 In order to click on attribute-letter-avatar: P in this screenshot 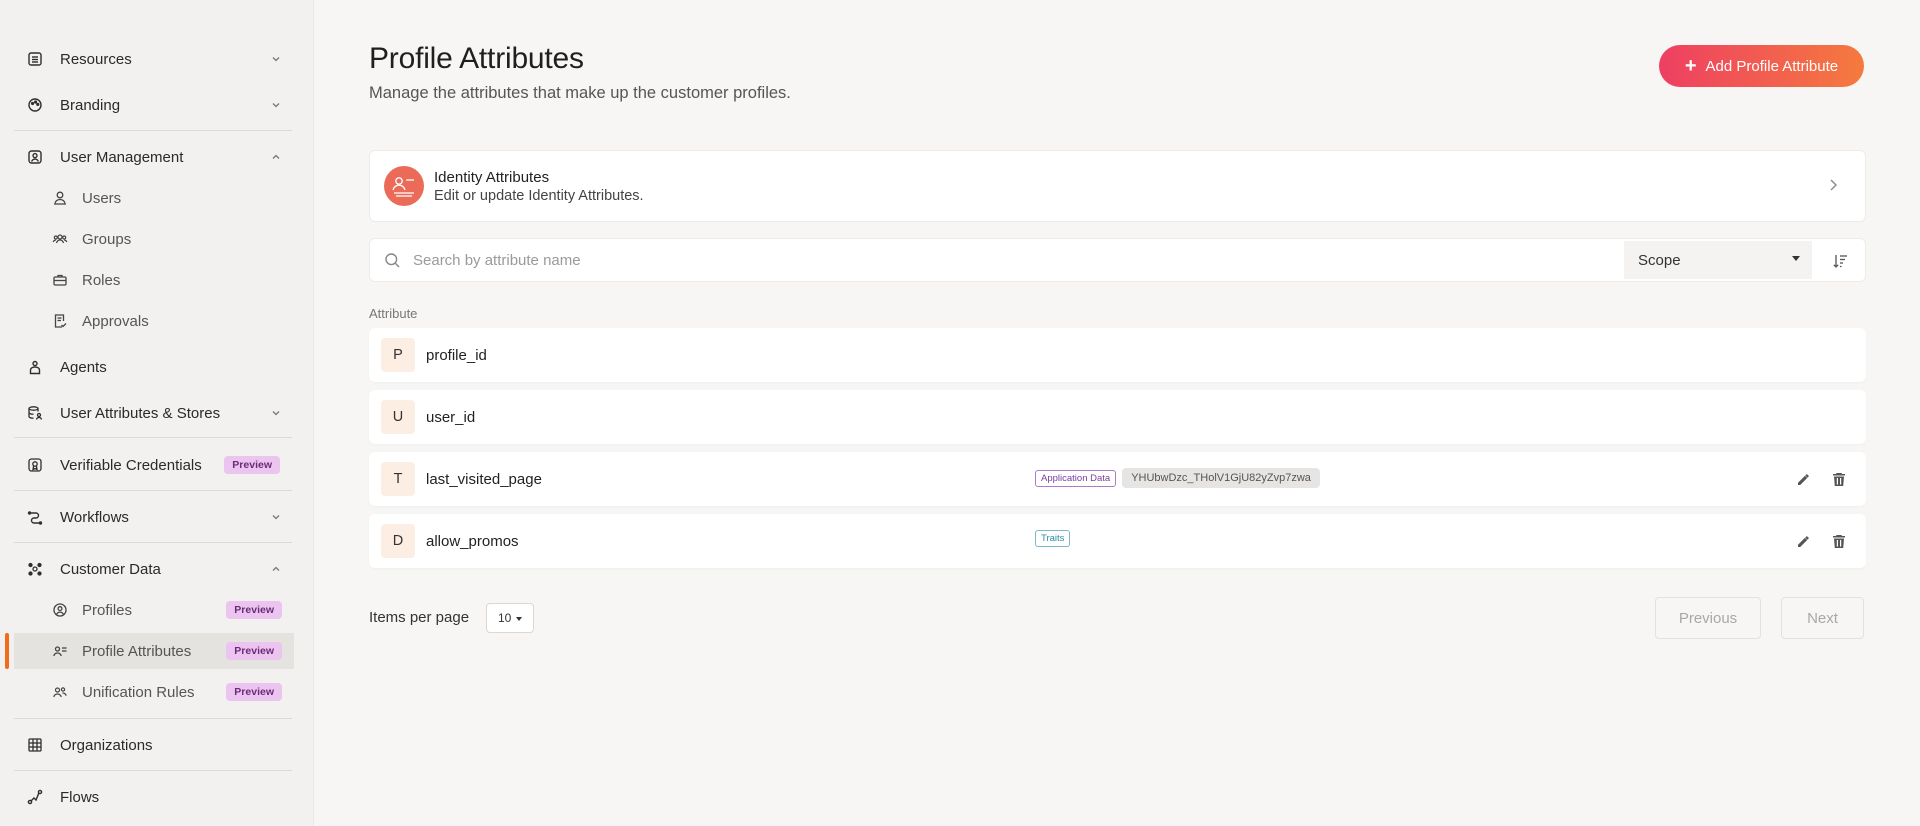, I will do `click(398, 355)`.